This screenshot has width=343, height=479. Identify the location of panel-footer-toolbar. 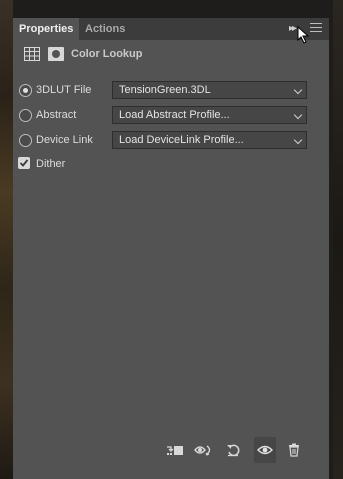
(171, 451).